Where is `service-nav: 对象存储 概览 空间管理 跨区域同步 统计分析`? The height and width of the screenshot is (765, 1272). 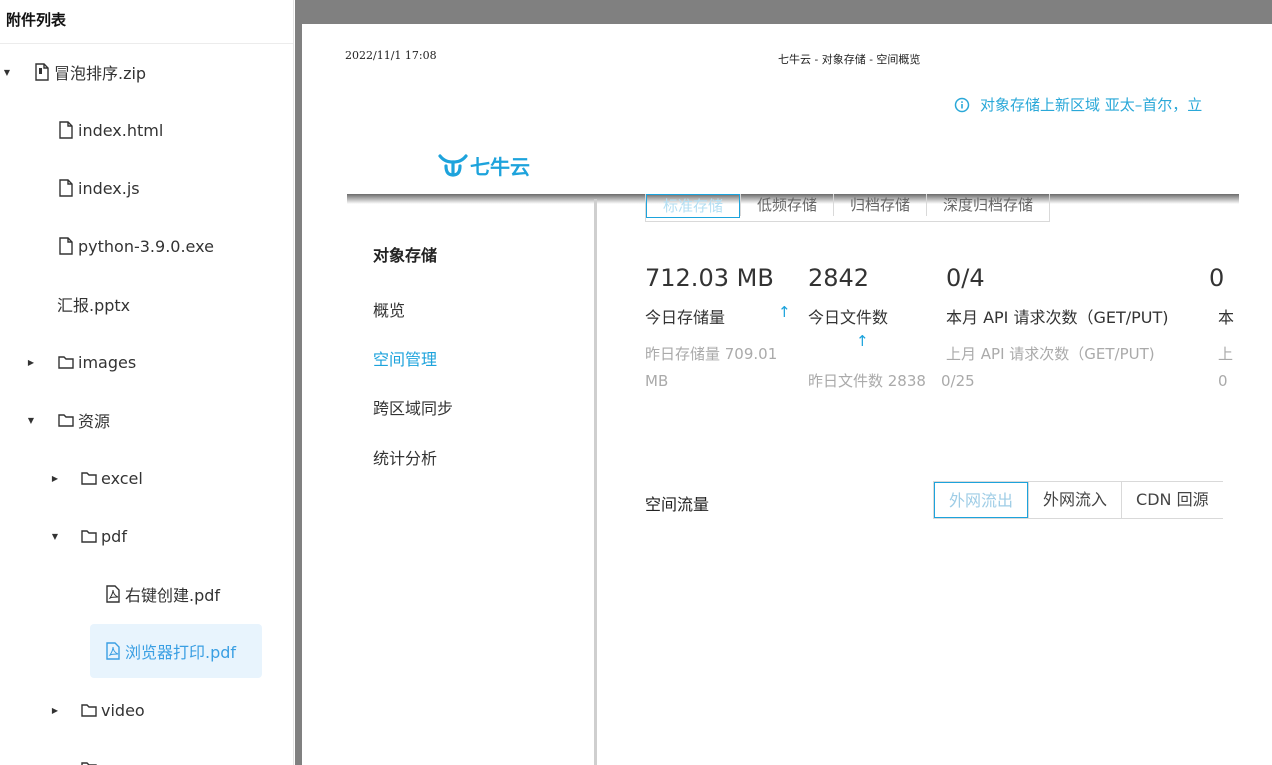
service-nav: 对象存储 概览 空间管理 跨区域同步 统计分析 is located at coordinates (472, 482).